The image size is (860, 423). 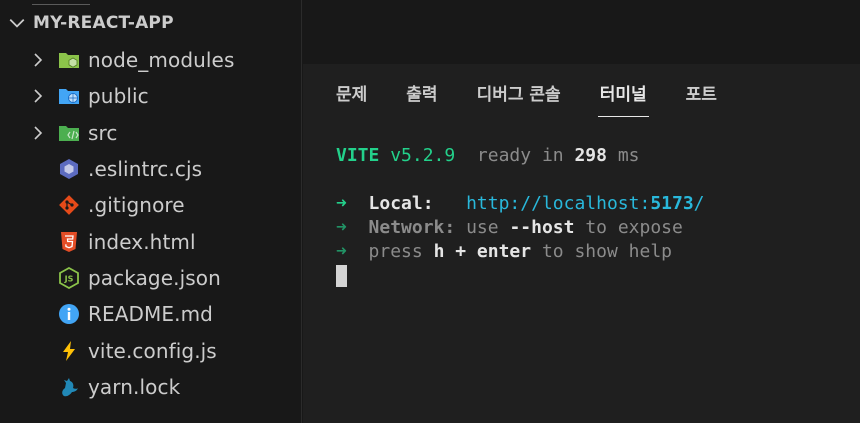 I want to click on tab-terminal: 터미널, so click(x=623, y=99).